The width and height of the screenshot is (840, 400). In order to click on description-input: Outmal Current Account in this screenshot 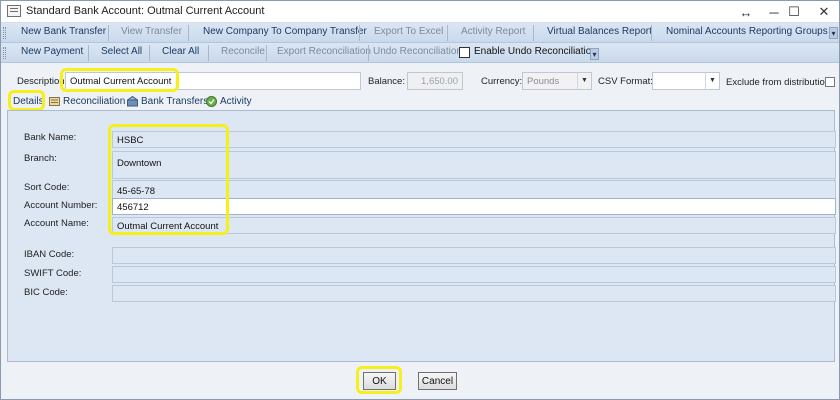, I will do `click(213, 81)`.